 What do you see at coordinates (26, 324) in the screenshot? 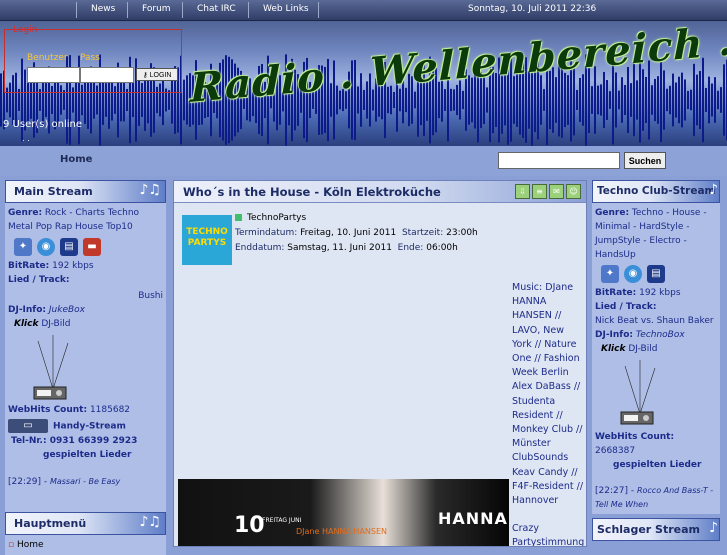
I see `klick-label: Klick` at bounding box center [26, 324].